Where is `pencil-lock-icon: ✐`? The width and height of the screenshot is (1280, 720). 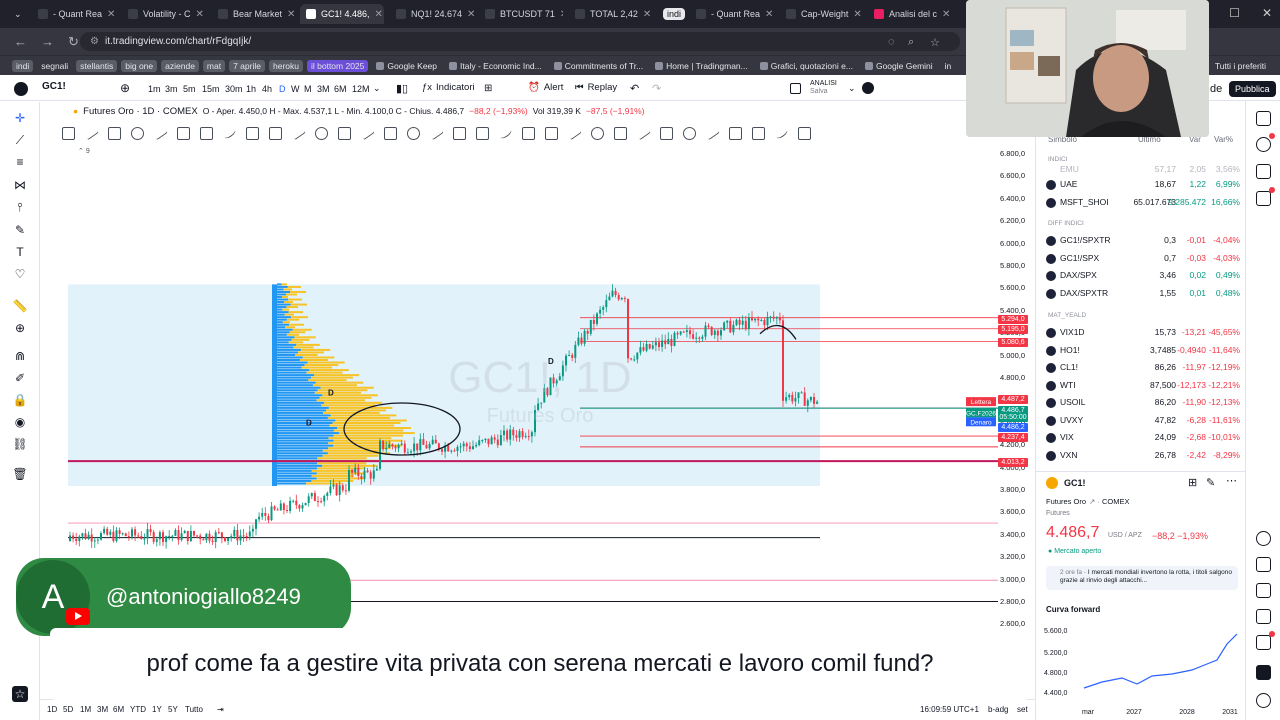 pencil-lock-icon: ✐ is located at coordinates (20, 378).